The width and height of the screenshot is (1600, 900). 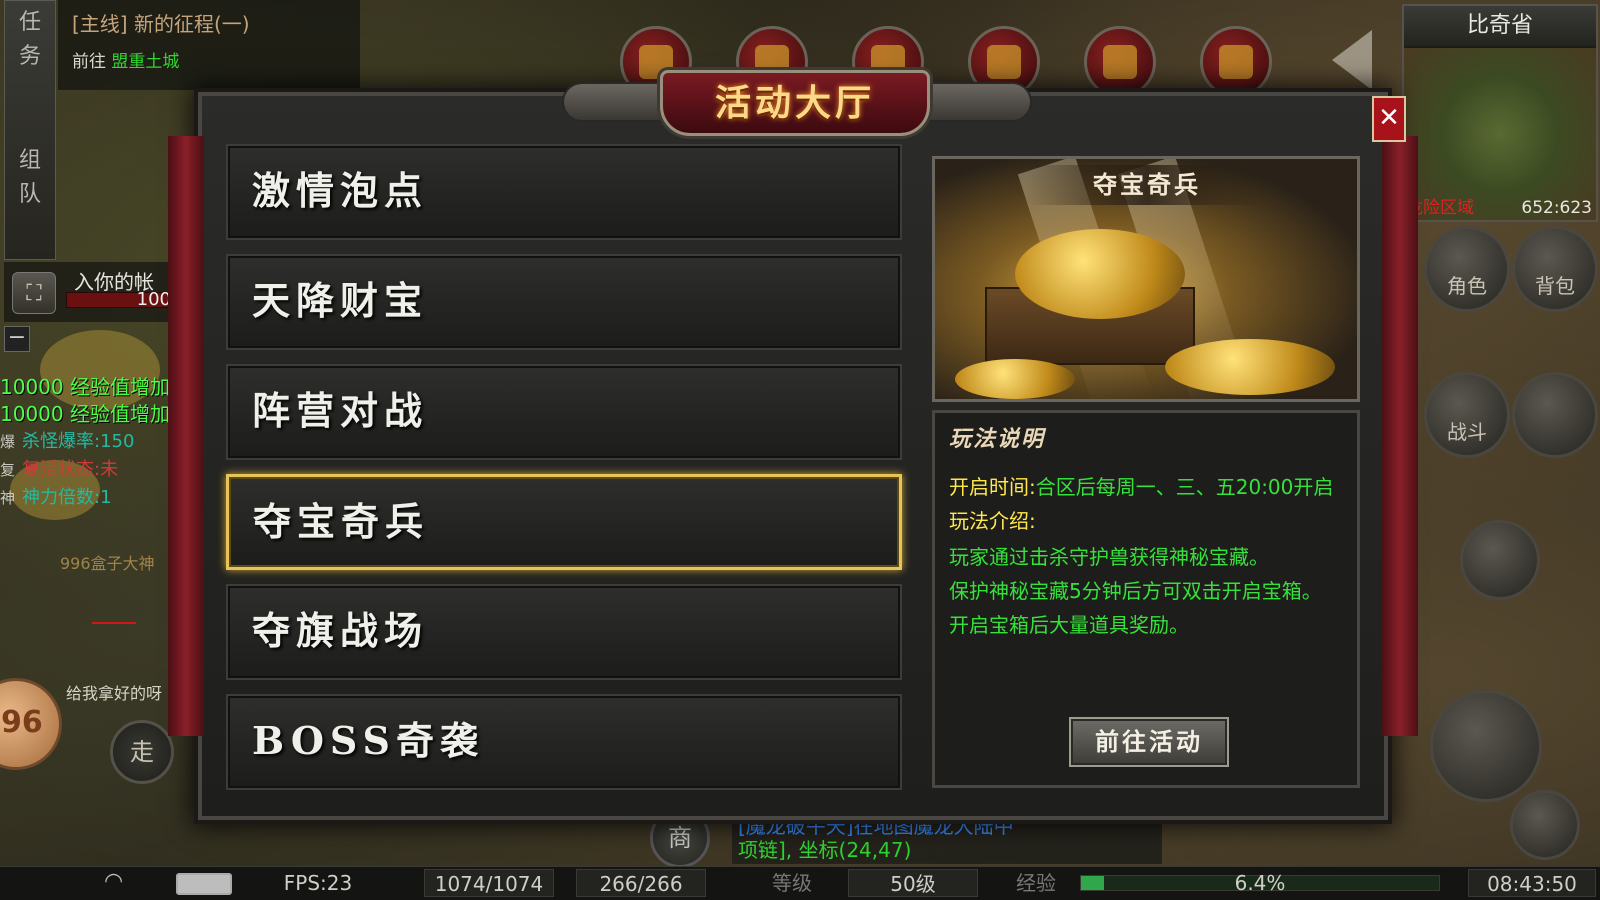 What do you see at coordinates (209, 59) in the screenshot?
I see `quest-goto: 前往 盟重土城` at bounding box center [209, 59].